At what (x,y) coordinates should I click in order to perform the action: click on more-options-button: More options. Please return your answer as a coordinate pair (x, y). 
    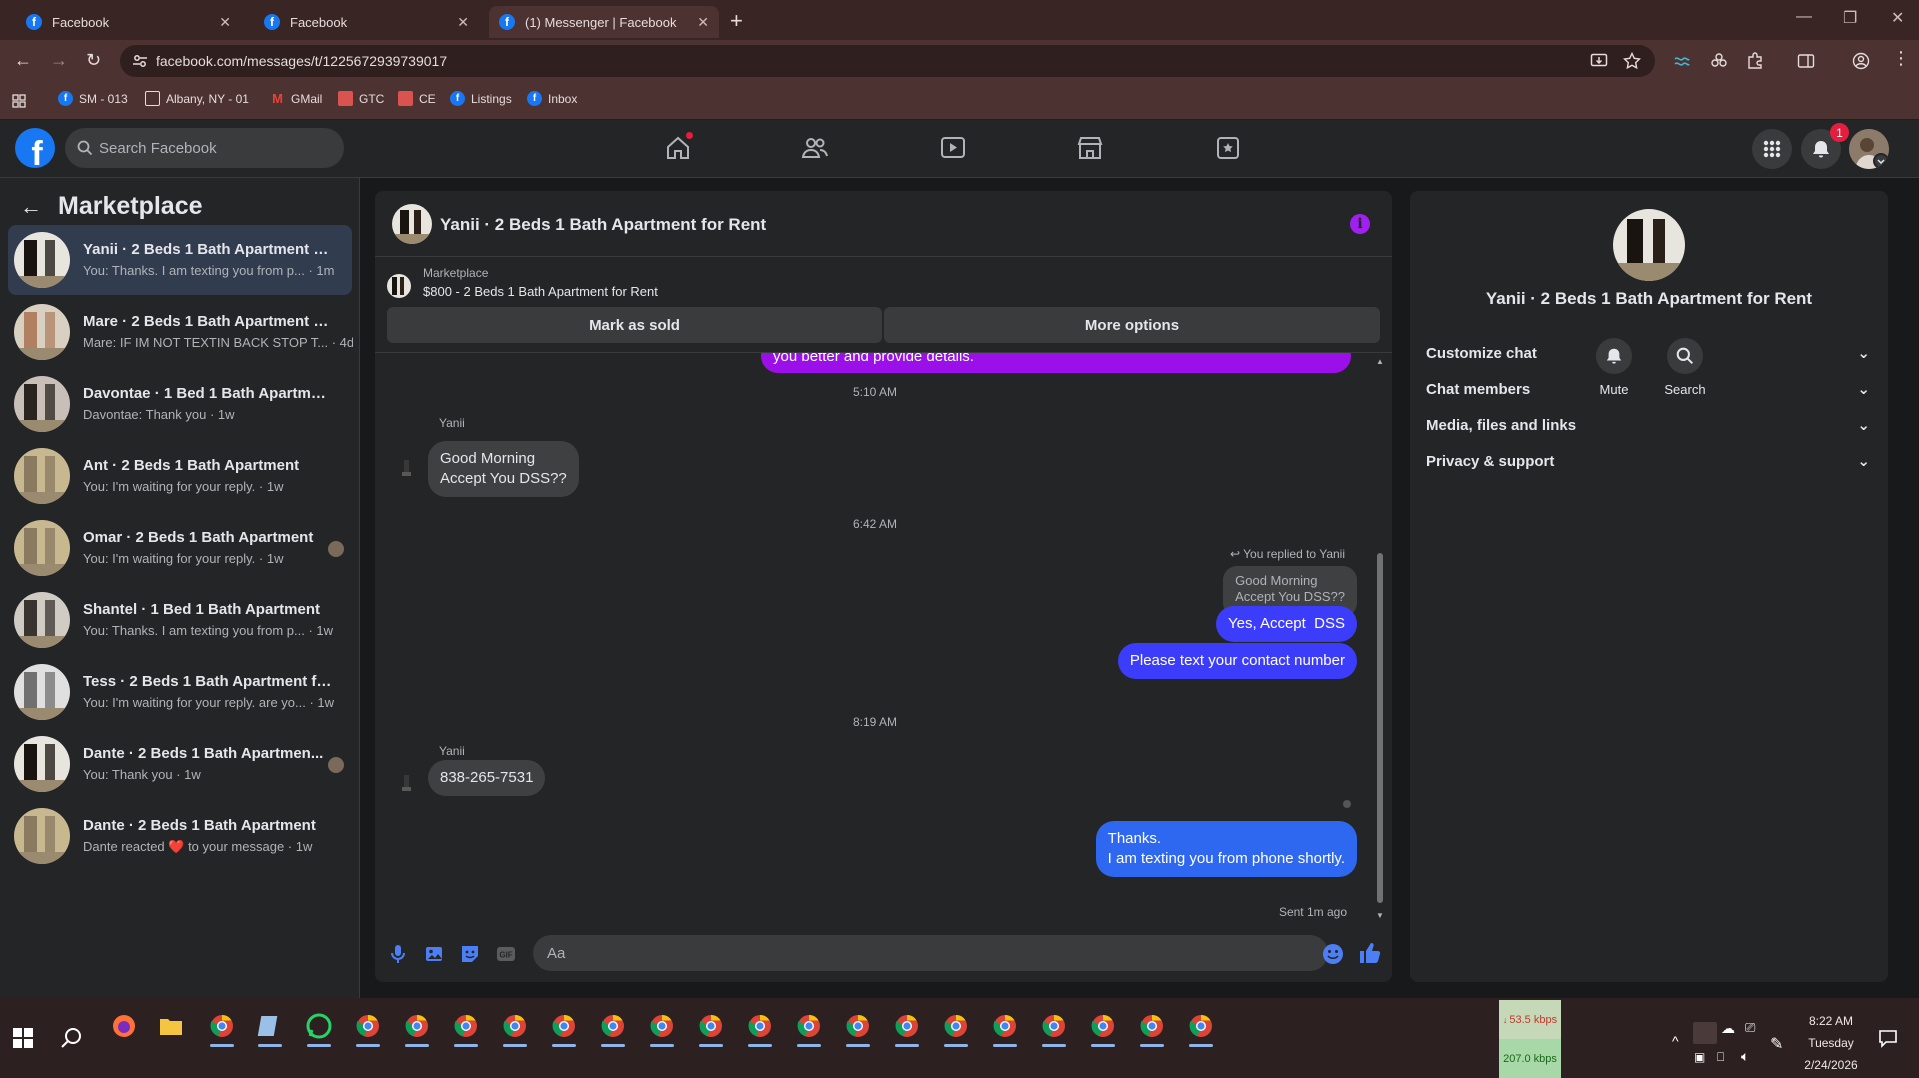
    Looking at the image, I should click on (1132, 325).